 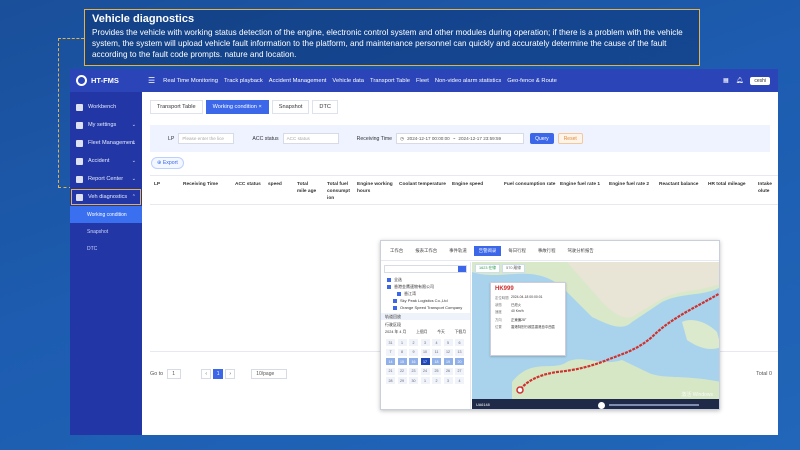 What do you see at coordinates (396, 251) in the screenshot?
I see `map-tab: 工作台` at bounding box center [396, 251].